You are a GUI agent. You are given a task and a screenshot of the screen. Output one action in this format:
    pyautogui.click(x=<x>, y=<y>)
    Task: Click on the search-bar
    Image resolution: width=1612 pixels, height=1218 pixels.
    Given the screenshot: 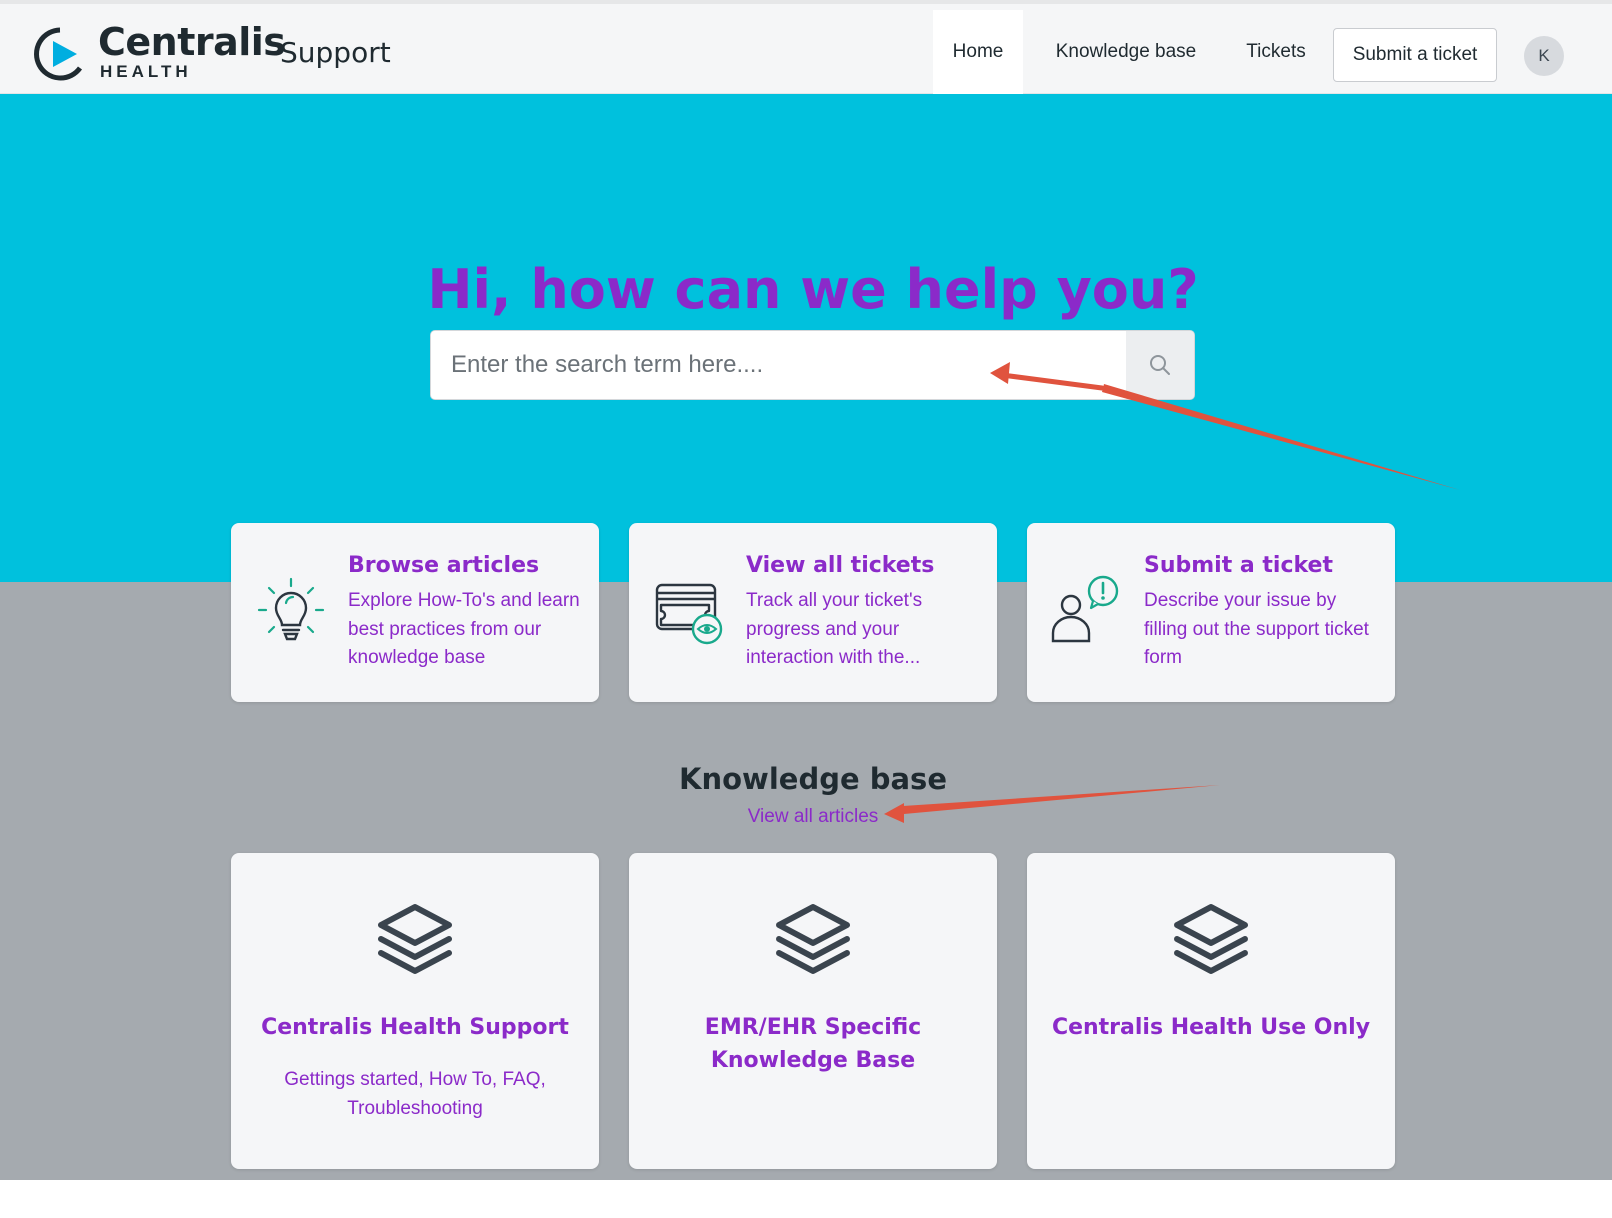 What is the action you would take?
    pyautogui.click(x=812, y=365)
    